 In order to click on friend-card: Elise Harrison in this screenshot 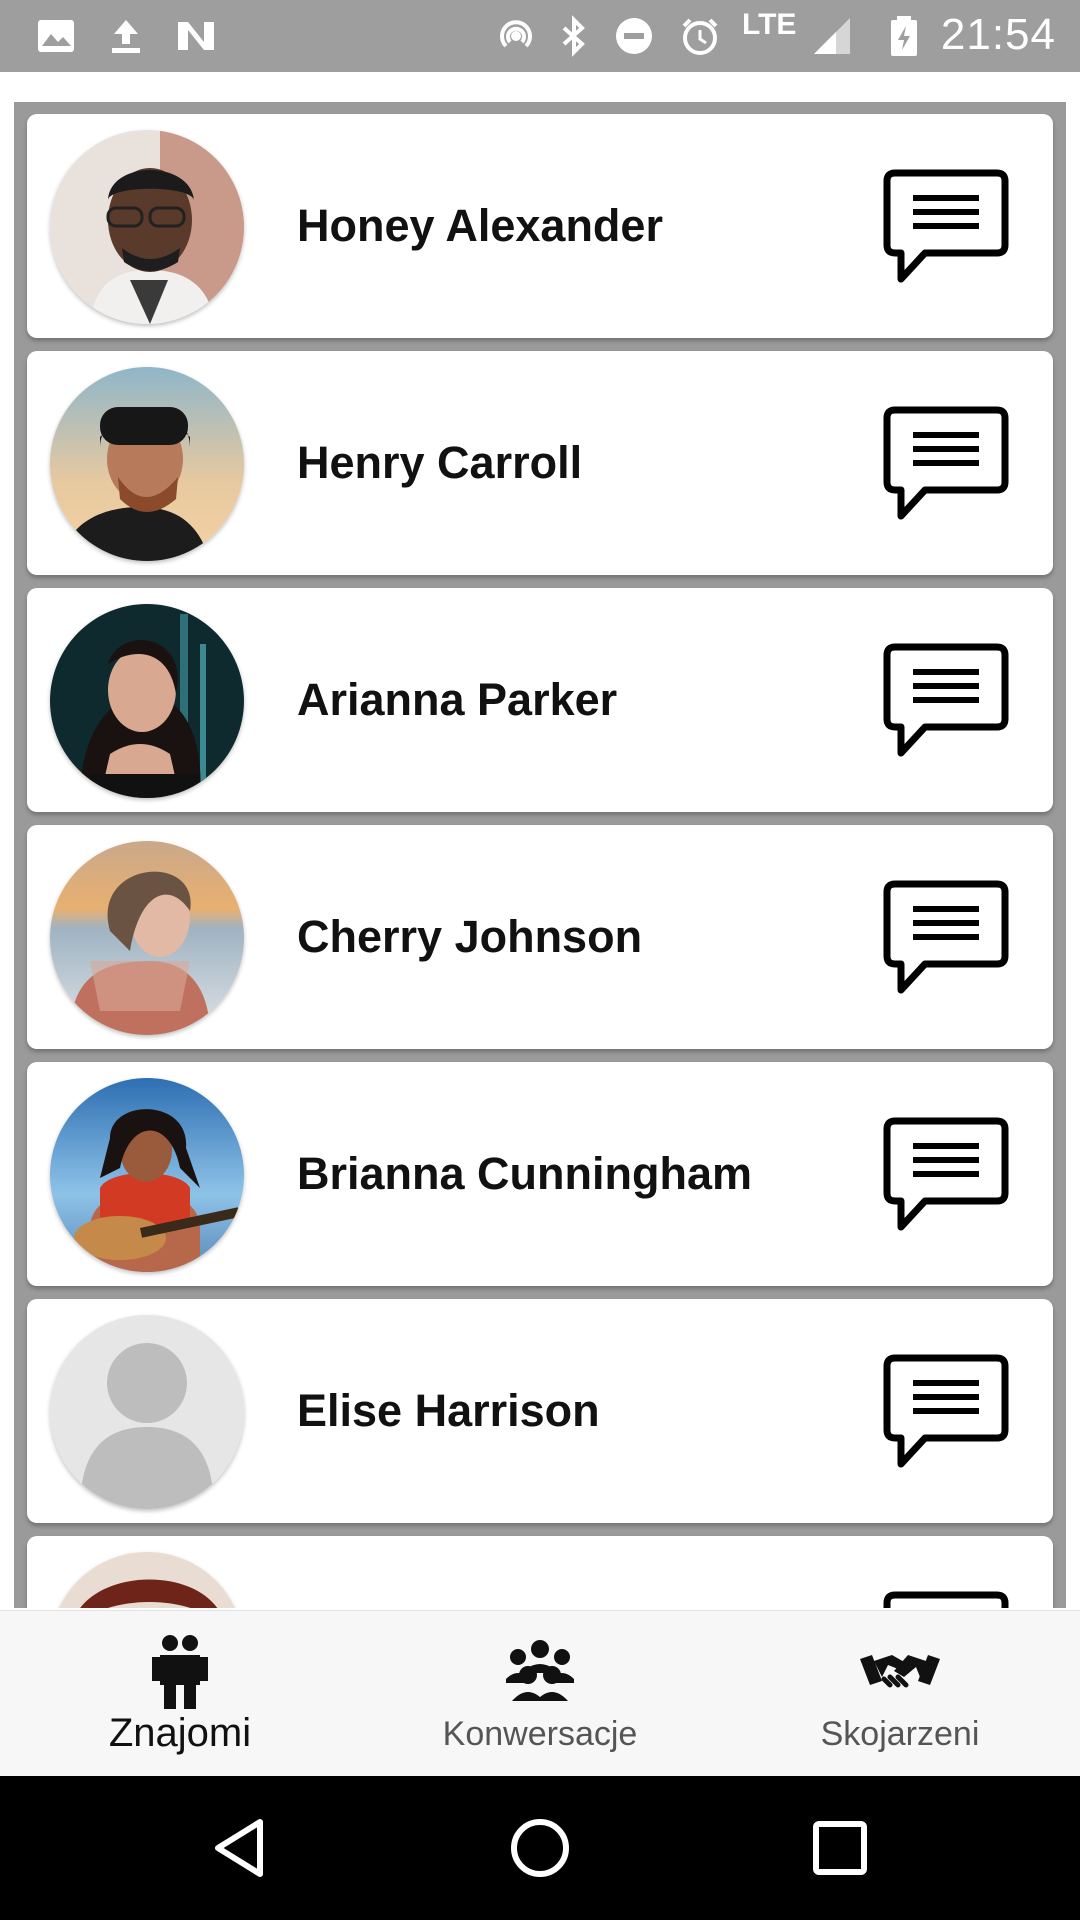, I will do `click(540, 1411)`.